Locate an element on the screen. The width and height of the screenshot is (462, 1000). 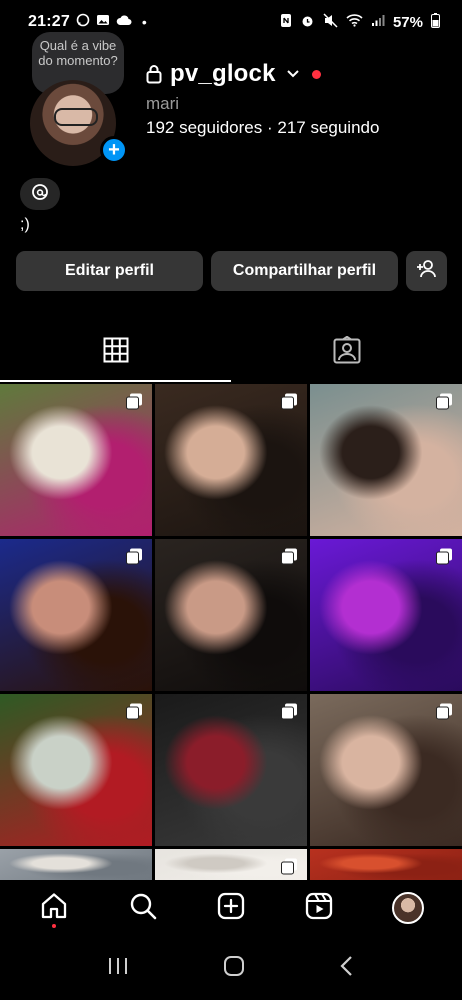
nav-create is located at coordinates (231, 908).